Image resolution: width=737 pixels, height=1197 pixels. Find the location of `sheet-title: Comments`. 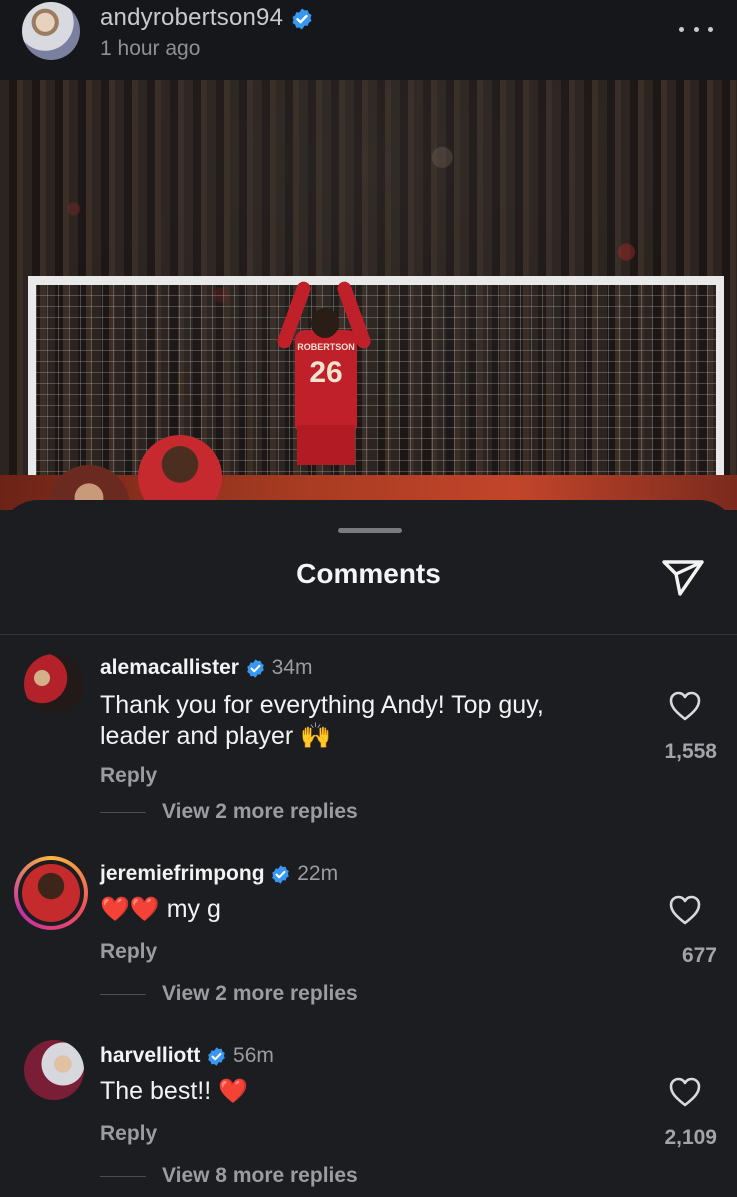

sheet-title: Comments is located at coordinates (368, 573).